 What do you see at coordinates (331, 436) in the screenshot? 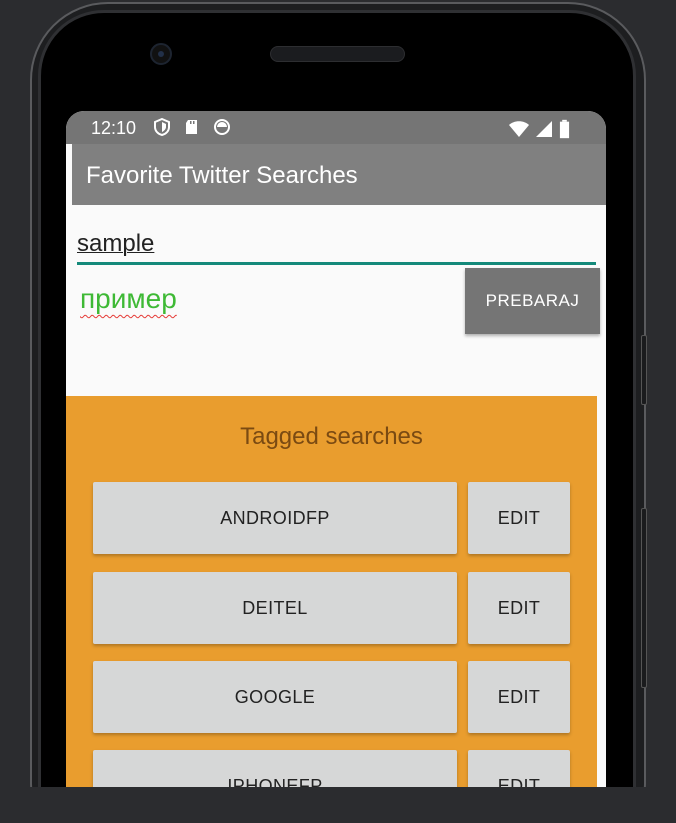
I see `tagged-searches-title: Tagged searches` at bounding box center [331, 436].